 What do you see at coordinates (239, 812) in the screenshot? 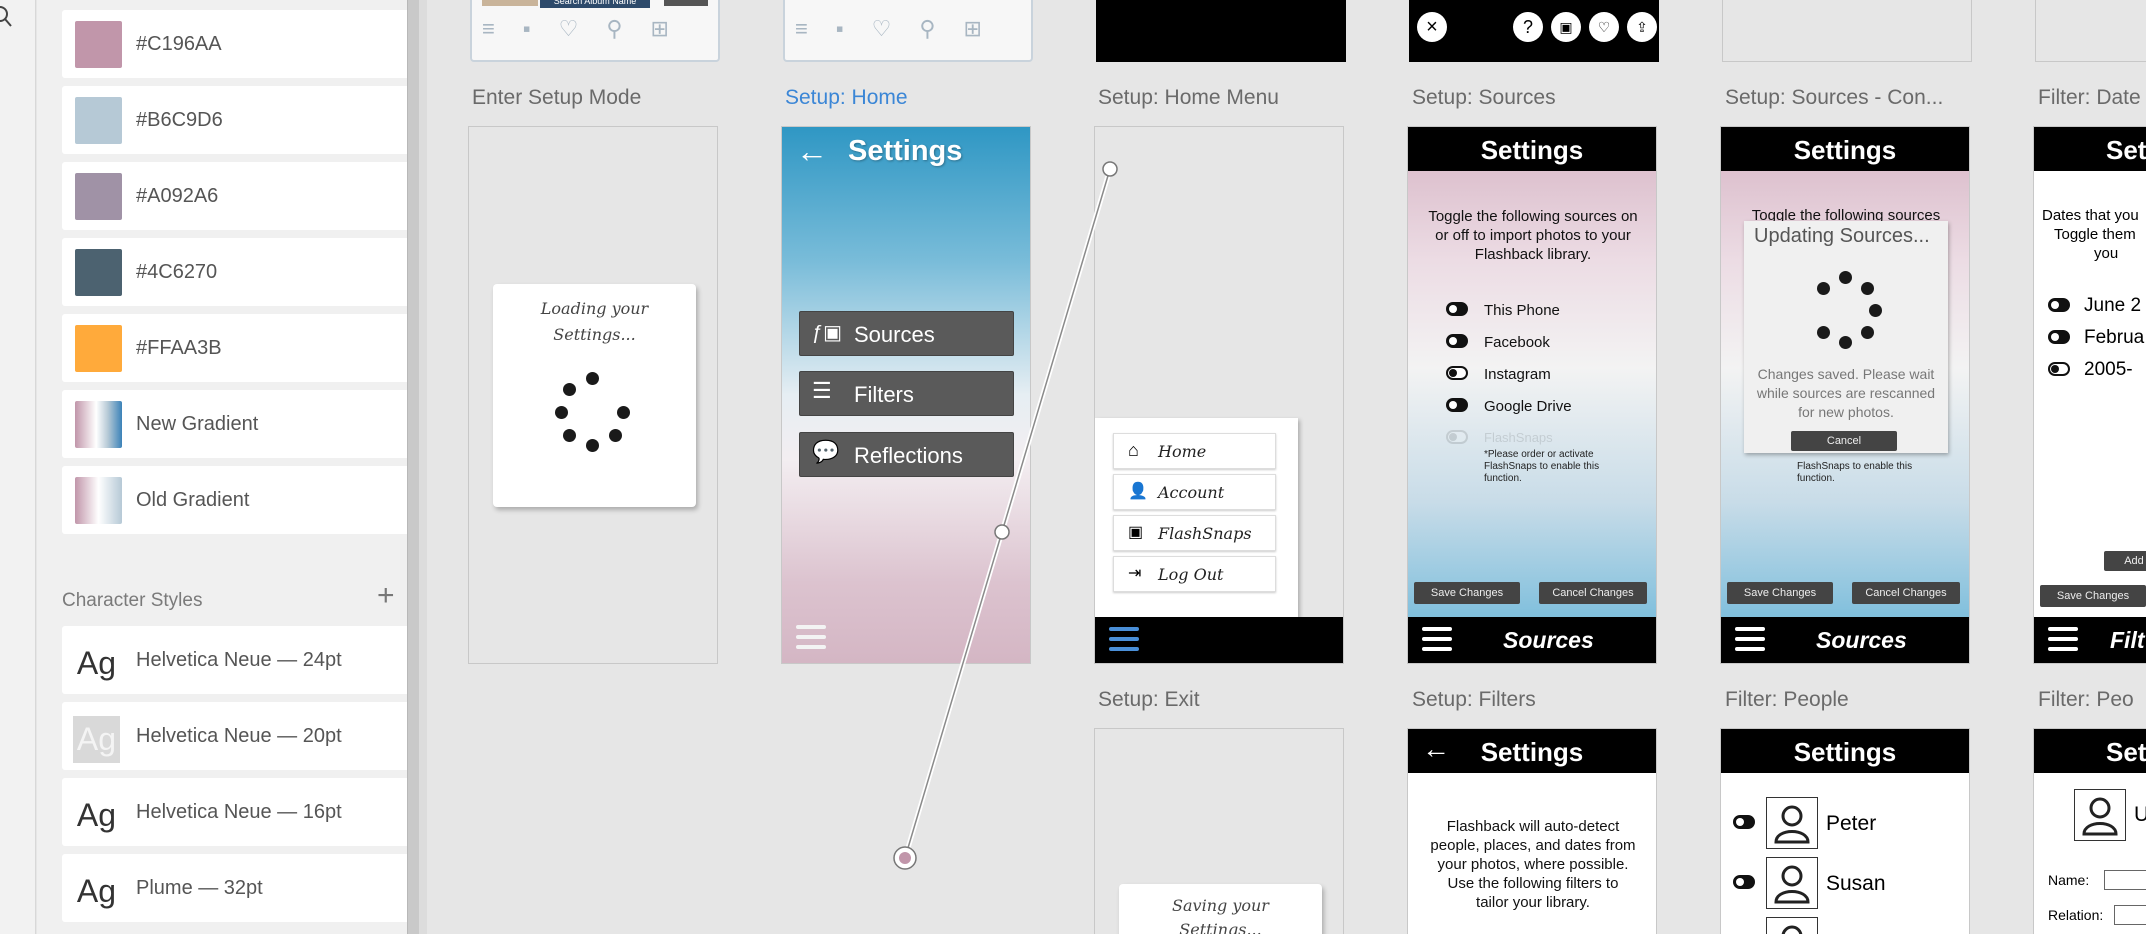
I see `character-style-label: Helvetica Neue — 16pt` at bounding box center [239, 812].